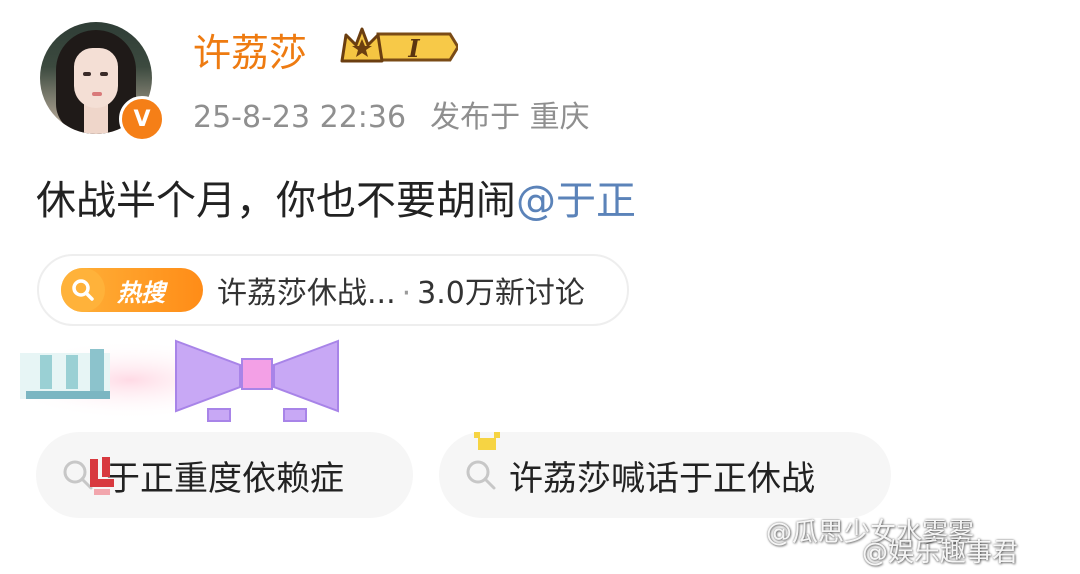  What do you see at coordinates (300, 117) in the screenshot?
I see `post-time: 25-8-23 22:36` at bounding box center [300, 117].